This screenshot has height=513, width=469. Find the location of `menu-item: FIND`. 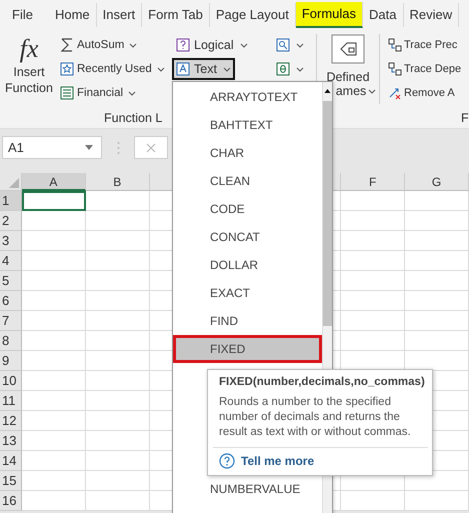

menu-item: FIND is located at coordinates (247, 321).